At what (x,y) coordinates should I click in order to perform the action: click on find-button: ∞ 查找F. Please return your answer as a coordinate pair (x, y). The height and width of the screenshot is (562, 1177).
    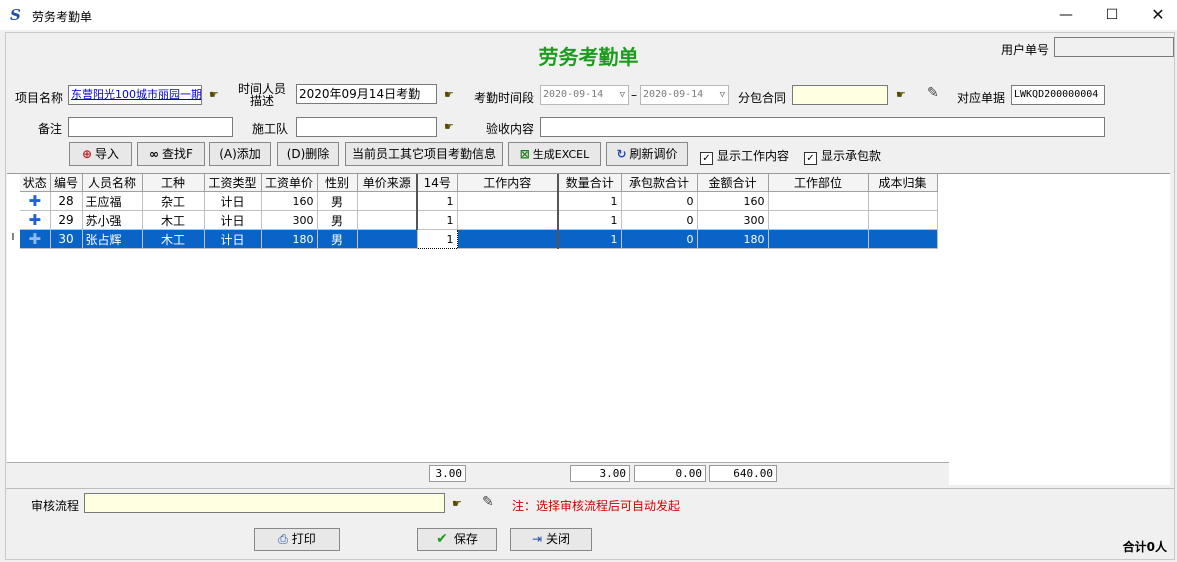
    Looking at the image, I should click on (171, 154).